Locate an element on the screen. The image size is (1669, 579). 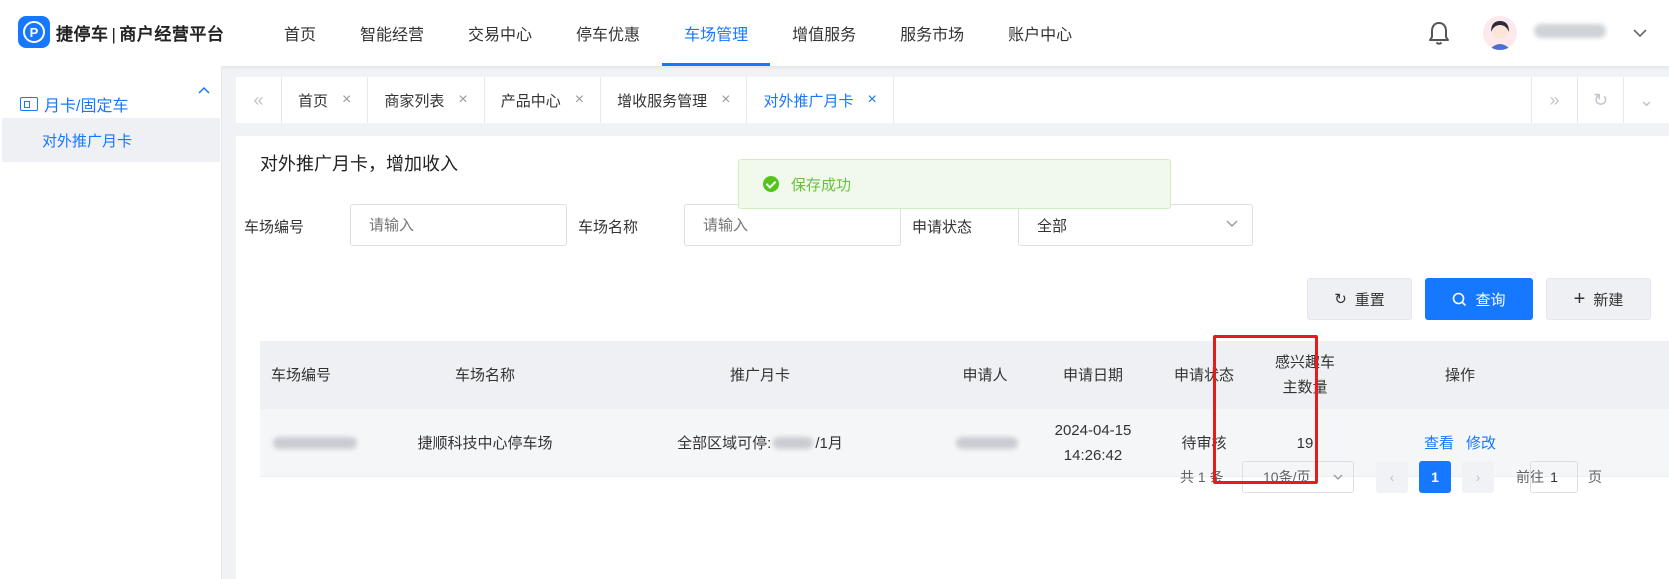
search-icon is located at coordinates (1460, 299).